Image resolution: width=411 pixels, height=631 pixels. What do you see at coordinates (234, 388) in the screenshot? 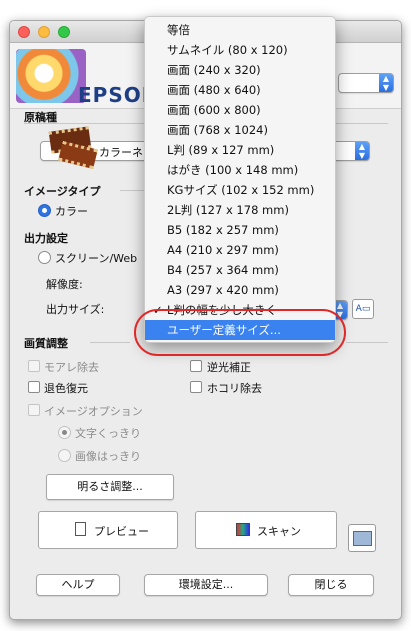
I see `dust-removal-label: ホコリ除去` at bounding box center [234, 388].